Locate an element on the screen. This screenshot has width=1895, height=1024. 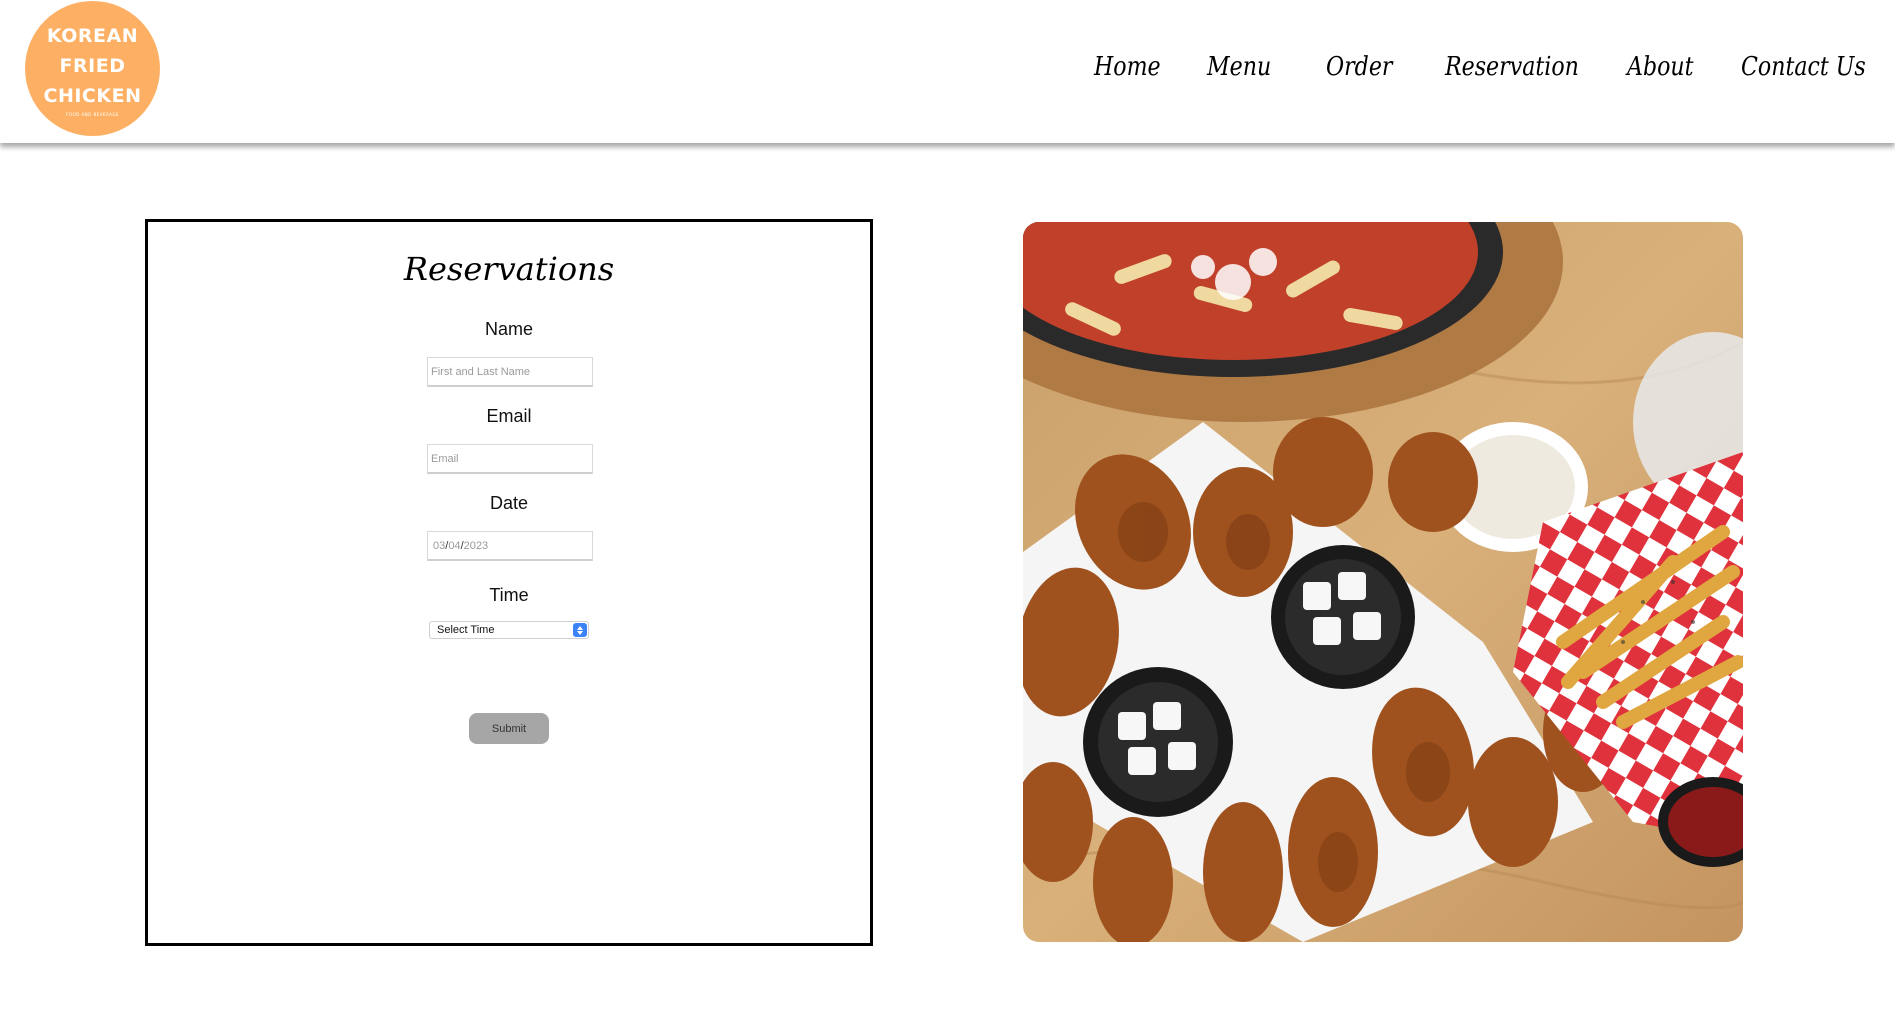
time-select-value: Select Time is located at coordinates (466, 630).